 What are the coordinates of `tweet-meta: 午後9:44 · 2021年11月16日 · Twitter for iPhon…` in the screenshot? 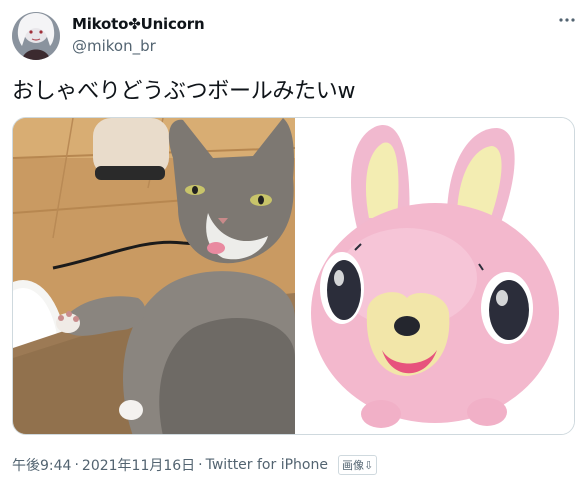 It's located at (195, 465).